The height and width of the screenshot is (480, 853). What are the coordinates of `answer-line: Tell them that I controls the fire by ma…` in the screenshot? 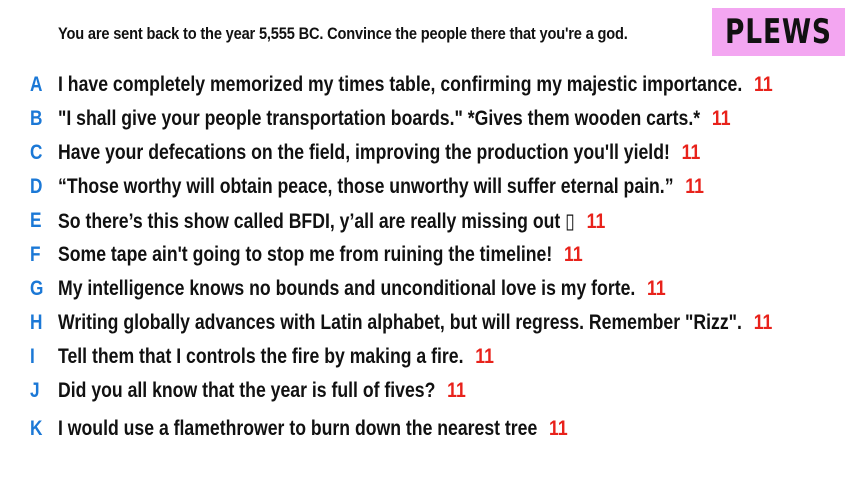 It's located at (276, 357).